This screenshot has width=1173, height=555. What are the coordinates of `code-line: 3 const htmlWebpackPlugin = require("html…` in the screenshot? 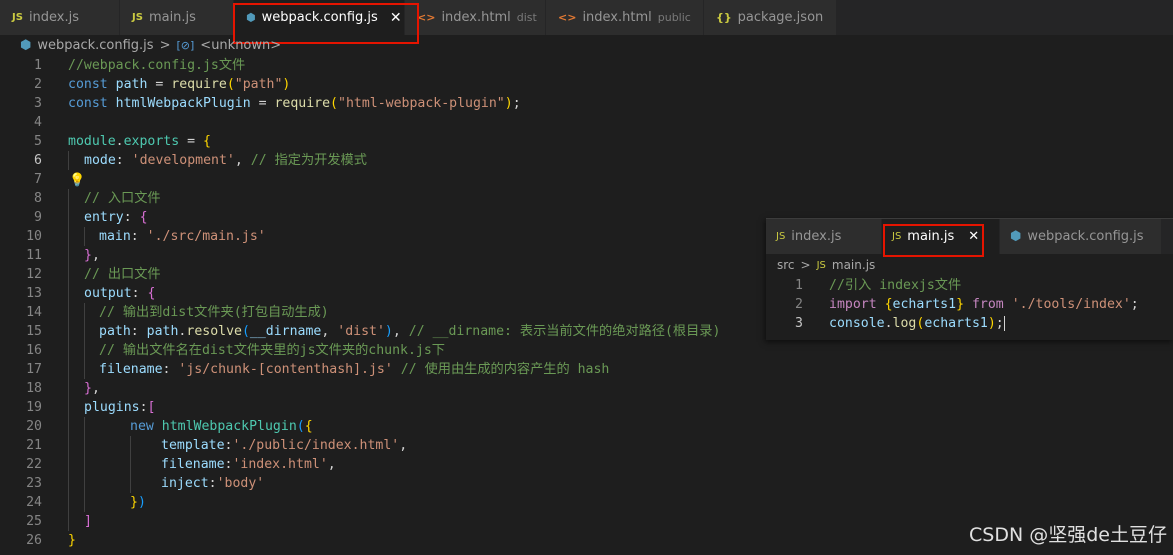 It's located at (277, 103).